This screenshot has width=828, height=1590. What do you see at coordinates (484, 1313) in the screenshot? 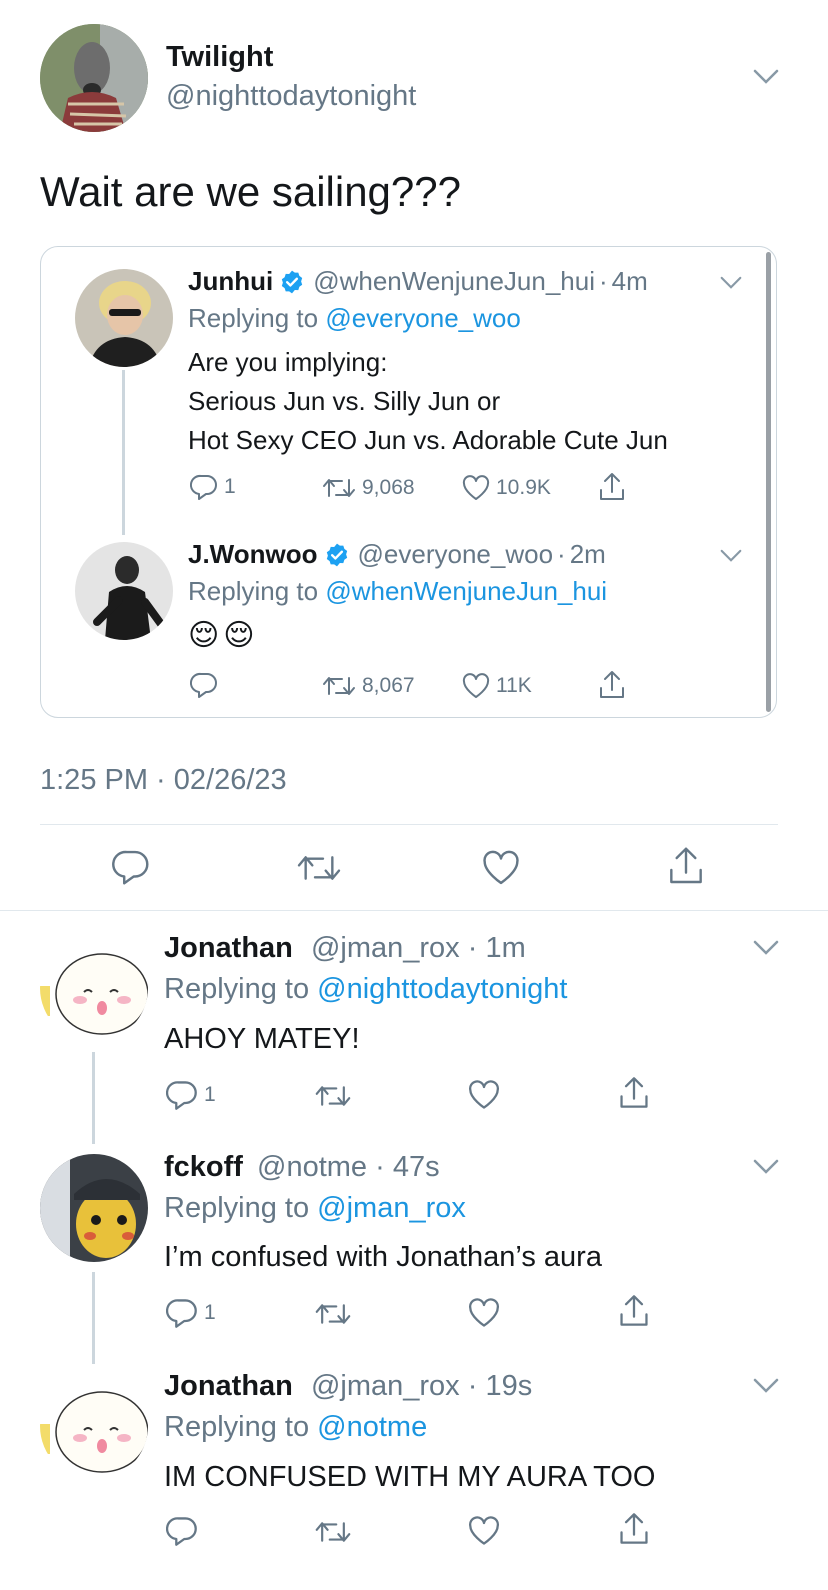
I see `reply2-like-button` at bounding box center [484, 1313].